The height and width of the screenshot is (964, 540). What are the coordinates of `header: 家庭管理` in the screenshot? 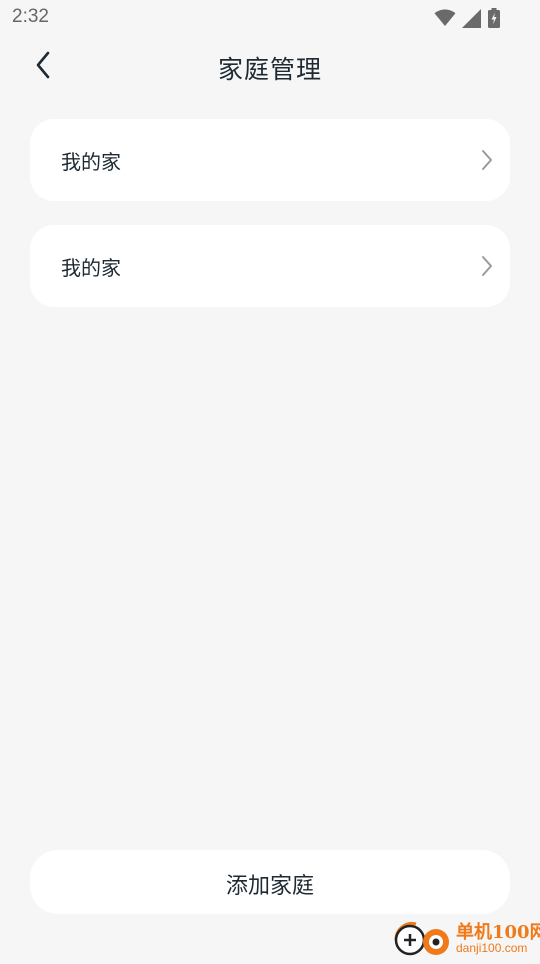 It's located at (270, 67).